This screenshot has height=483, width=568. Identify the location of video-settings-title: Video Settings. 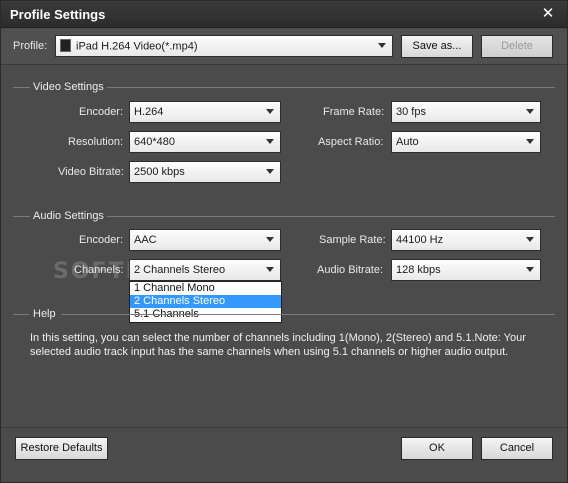
(68, 87).